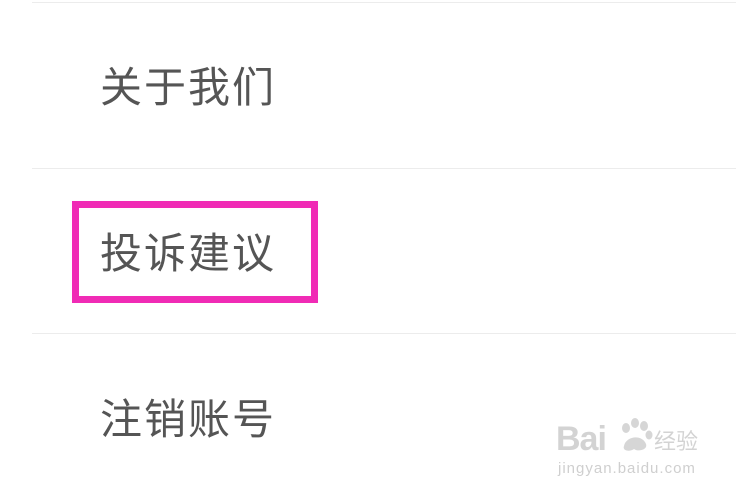  What do you see at coordinates (188, 419) in the screenshot?
I see `menu-item-label: 注销账号` at bounding box center [188, 419].